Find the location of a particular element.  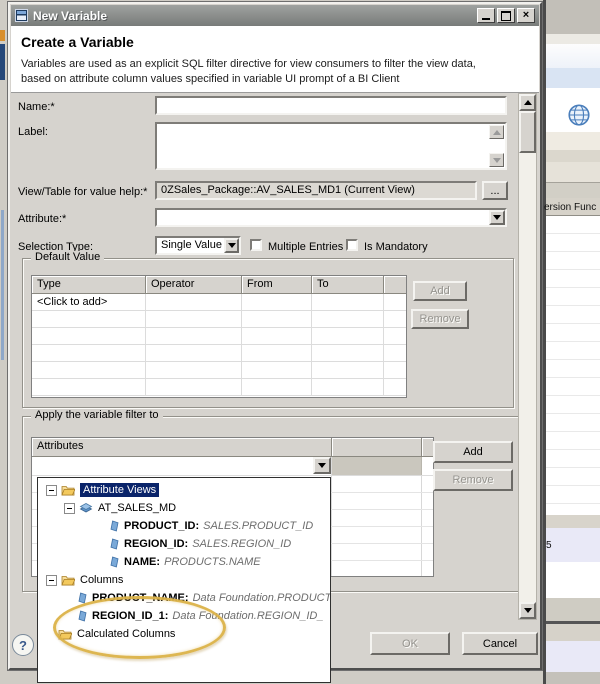

column-header-attributes: Attributes is located at coordinates (182, 447).